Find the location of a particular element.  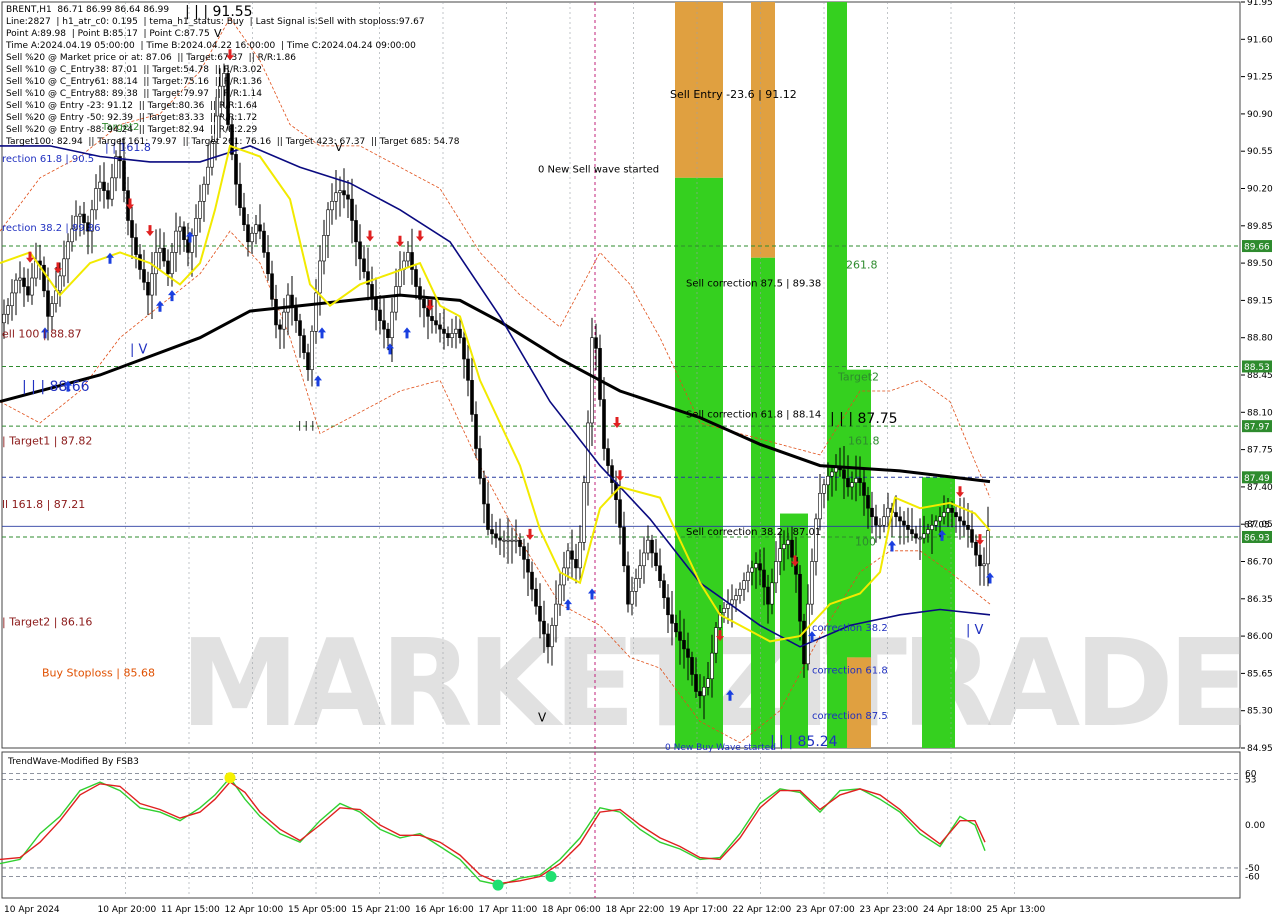

y-tick-label: 90.90 is located at coordinates (1260, 115).